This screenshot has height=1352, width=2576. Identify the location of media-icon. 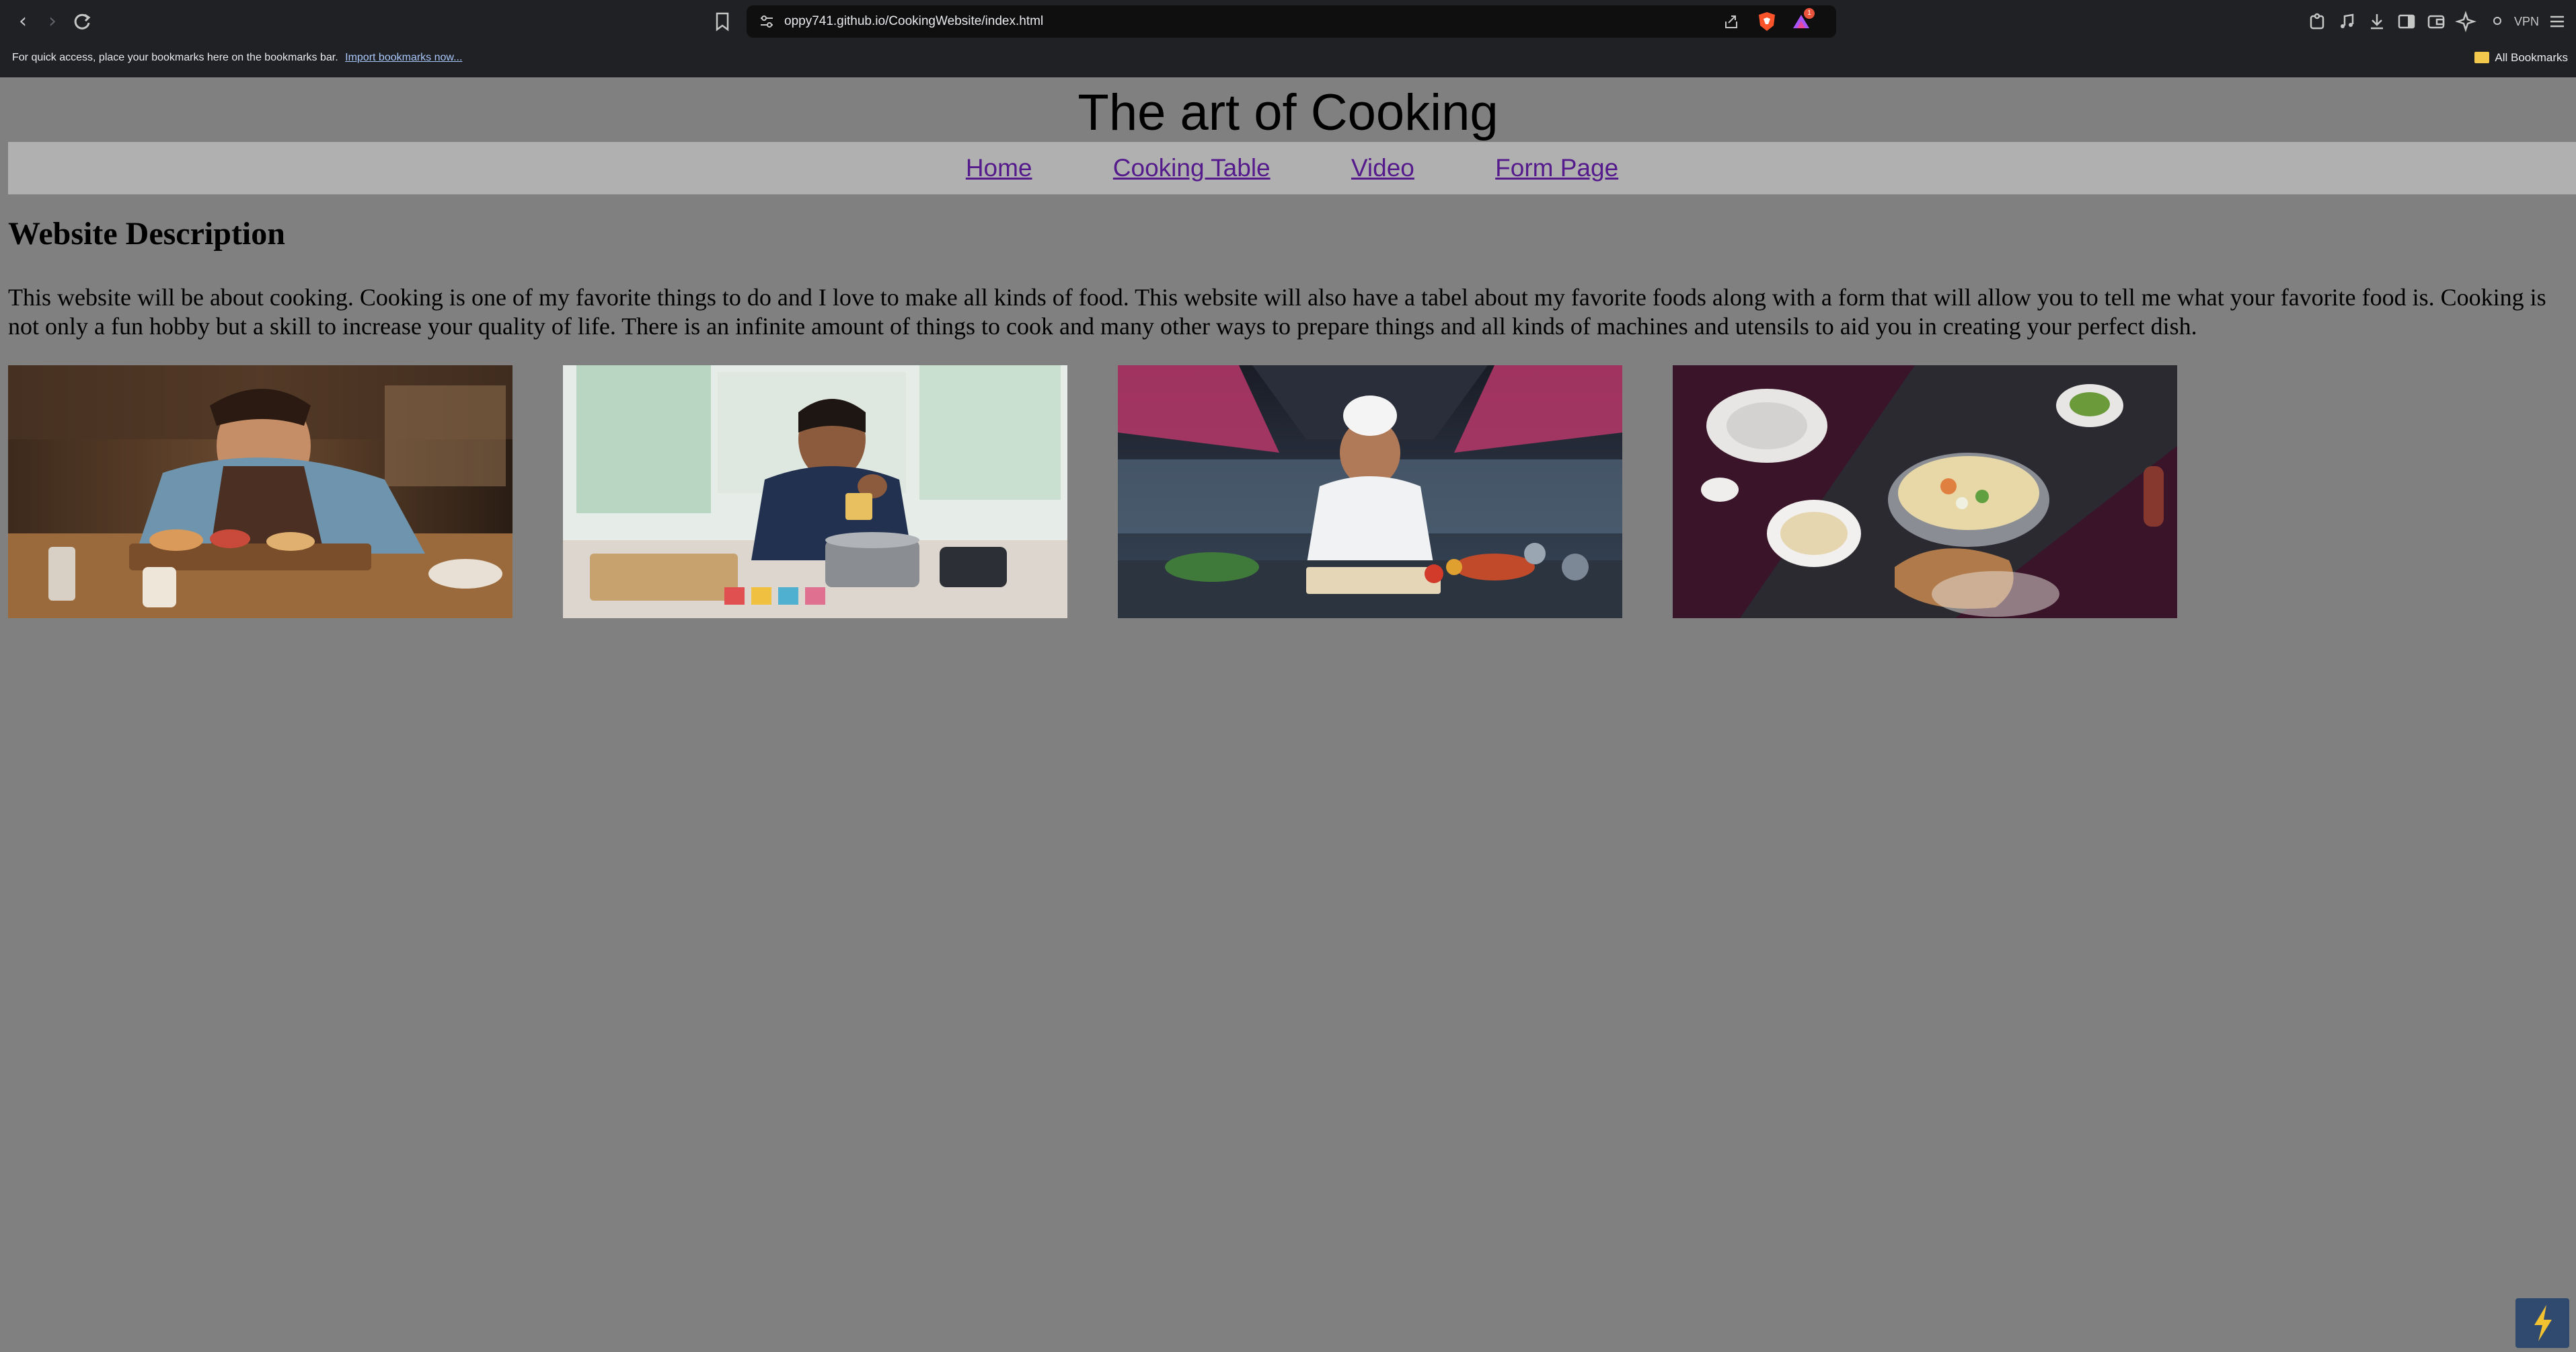
(2347, 22).